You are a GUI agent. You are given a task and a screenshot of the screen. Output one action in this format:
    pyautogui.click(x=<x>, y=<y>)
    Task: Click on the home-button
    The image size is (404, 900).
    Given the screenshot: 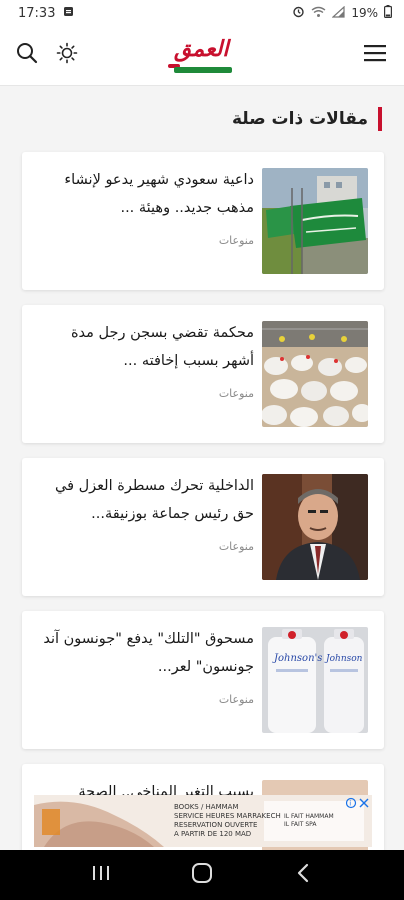 What is the action you would take?
    pyautogui.click(x=202, y=875)
    